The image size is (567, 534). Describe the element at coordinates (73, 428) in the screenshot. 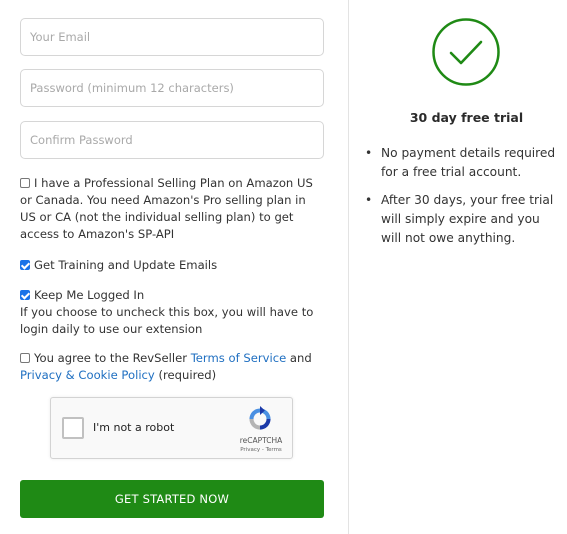

I see `recaptcha-checkbox` at that location.